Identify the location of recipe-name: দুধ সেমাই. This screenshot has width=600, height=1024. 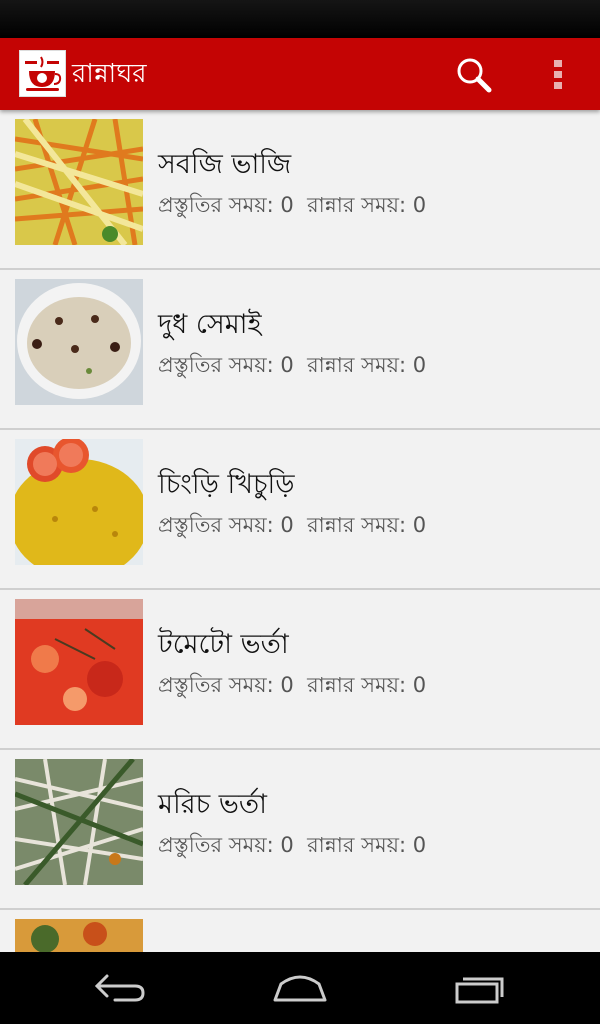
(210, 324).